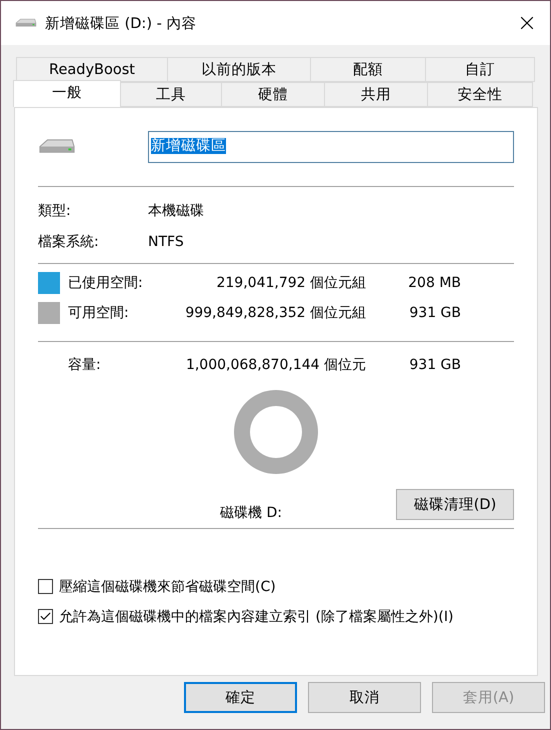 The width and height of the screenshot is (551, 730). What do you see at coordinates (251, 513) in the screenshot?
I see `drive-label: 磁碟機 D:` at bounding box center [251, 513].